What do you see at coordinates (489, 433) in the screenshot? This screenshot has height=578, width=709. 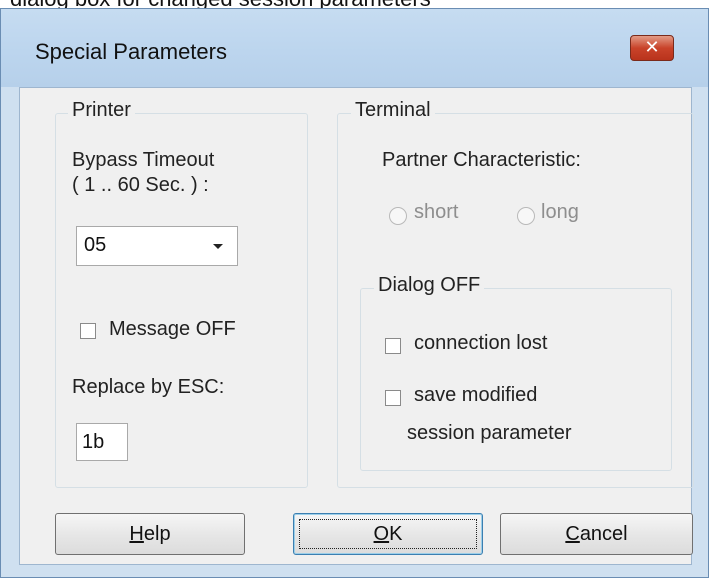 I see `save-modified-label-line2: session parameter` at bounding box center [489, 433].